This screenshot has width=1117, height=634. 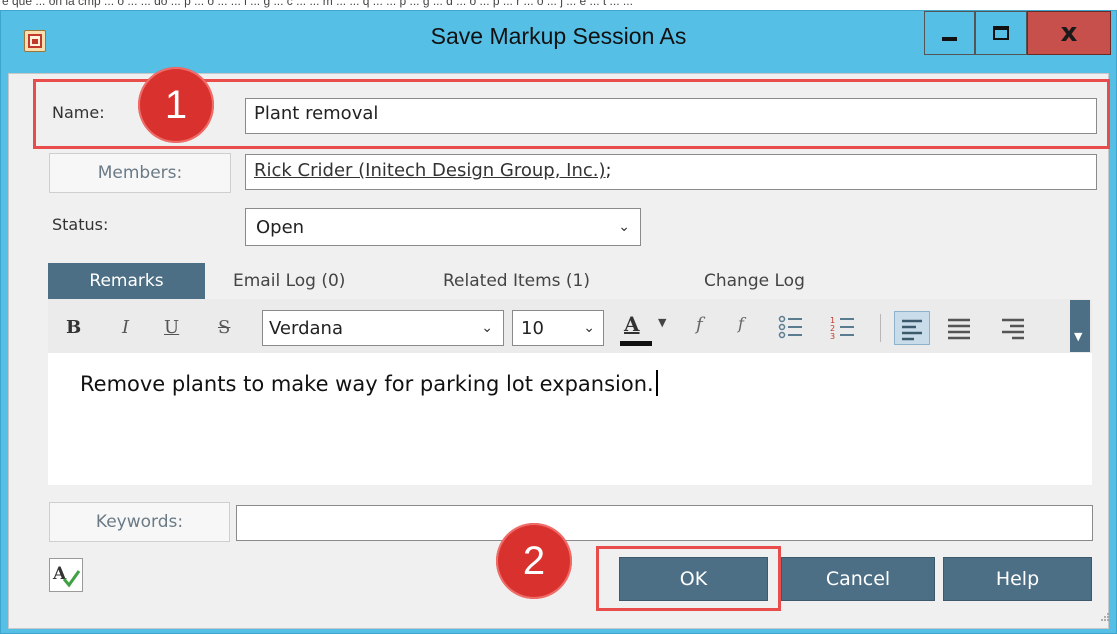 I want to click on font-size-value: 10, so click(x=532, y=328).